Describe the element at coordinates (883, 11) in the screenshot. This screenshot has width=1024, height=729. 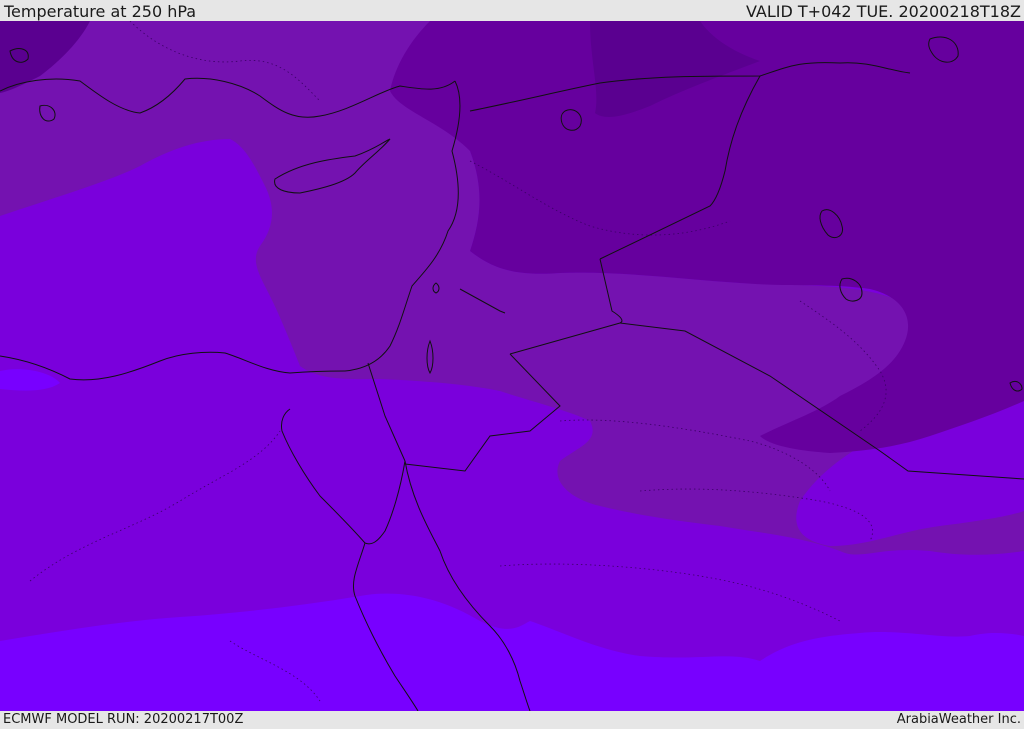
I see `valid-time-label: VALID T+042 TUE. 20200218T18Z` at that location.